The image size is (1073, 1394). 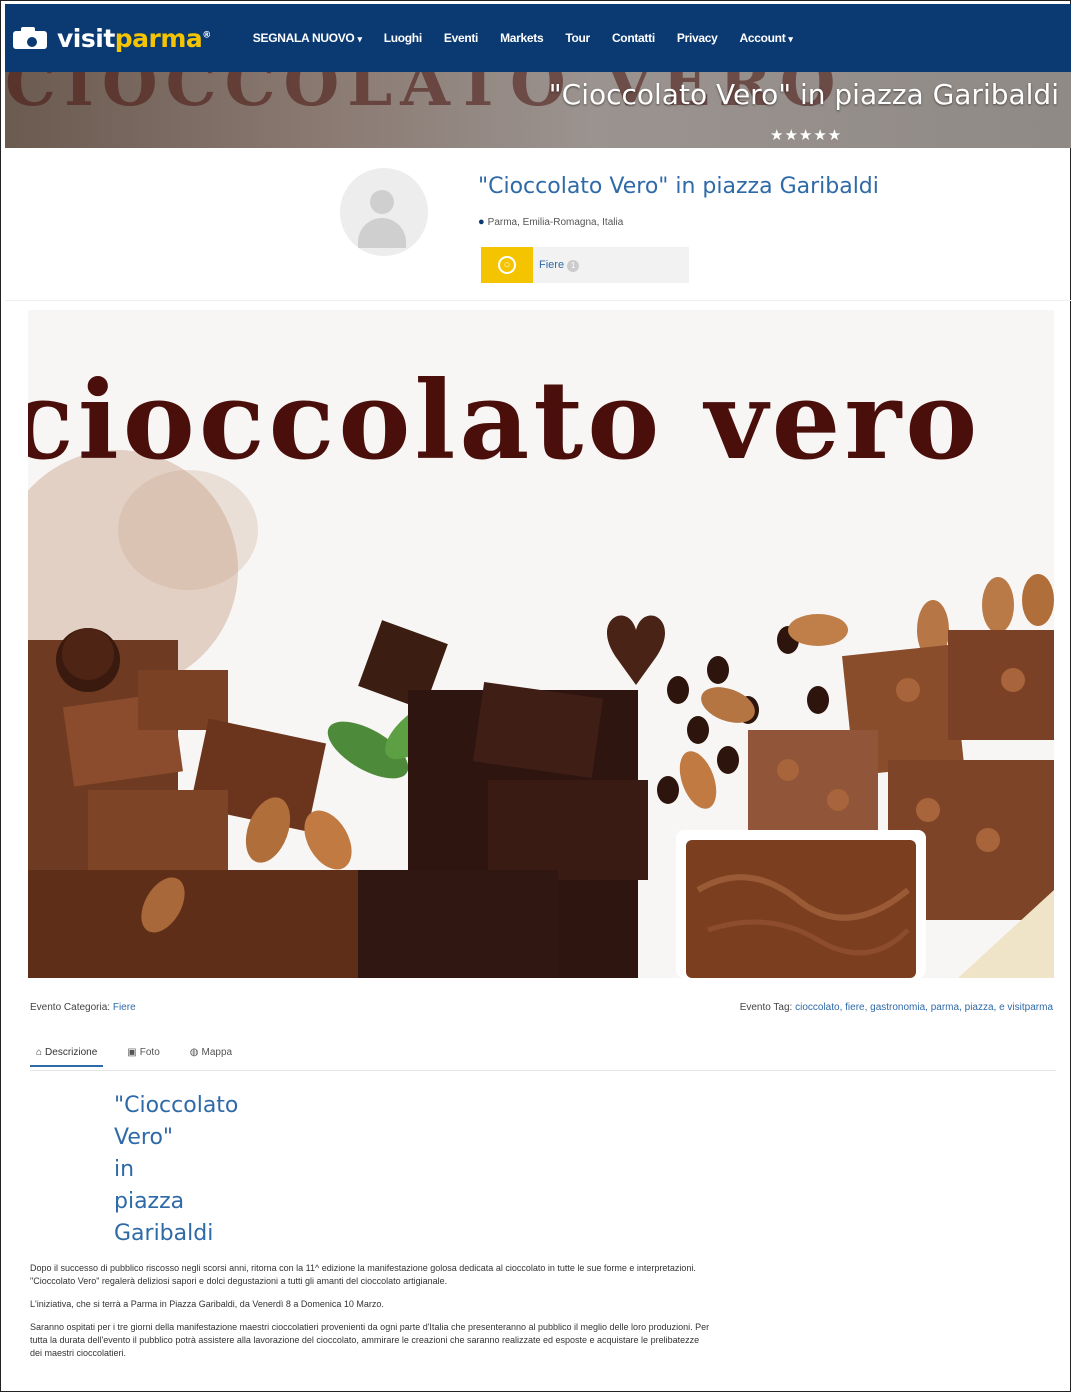 What do you see at coordinates (124, 1007) in the screenshot?
I see `category-link: Fiere` at bounding box center [124, 1007].